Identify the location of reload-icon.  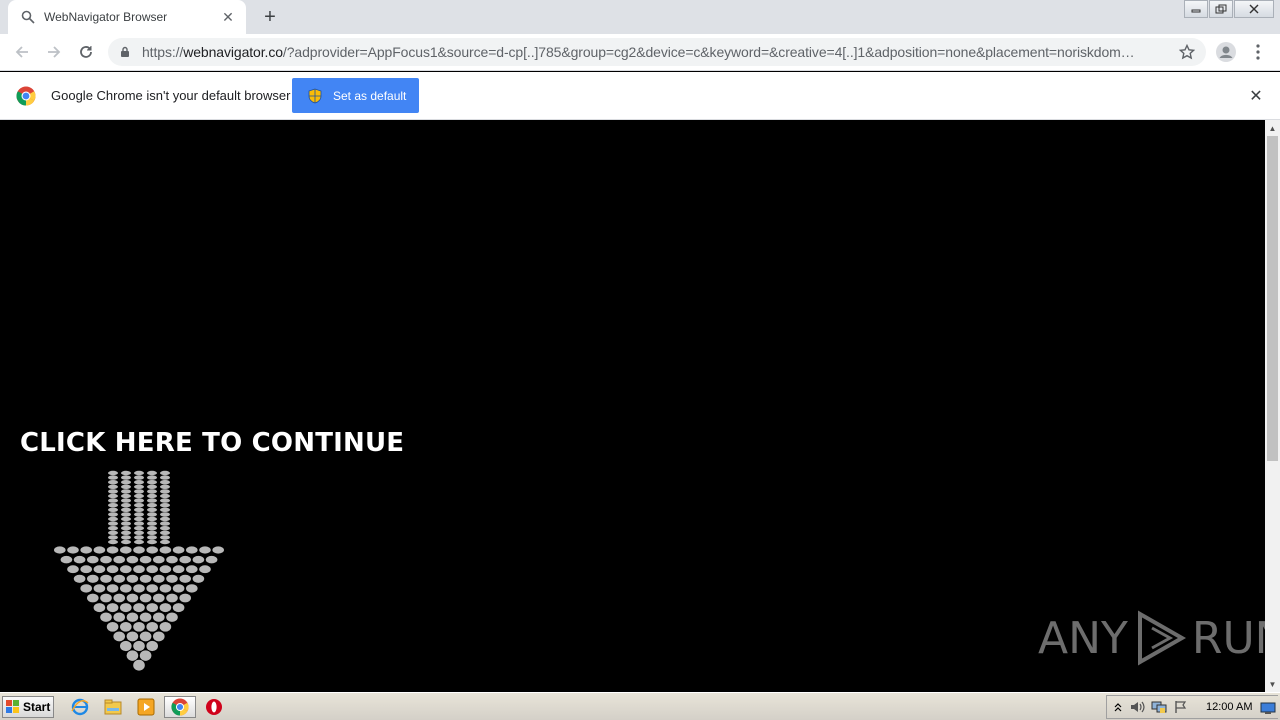
(86, 52).